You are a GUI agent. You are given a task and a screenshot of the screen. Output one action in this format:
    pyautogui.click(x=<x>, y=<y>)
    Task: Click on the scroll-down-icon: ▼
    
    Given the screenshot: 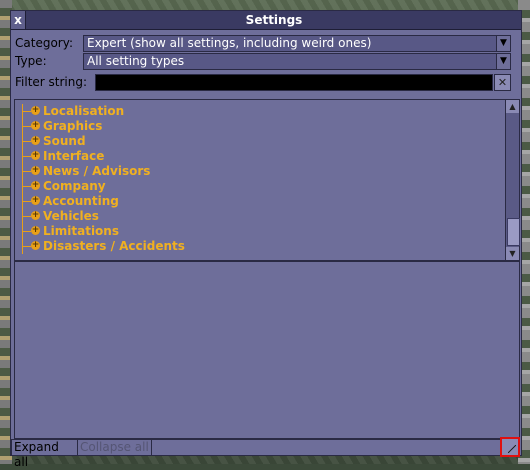 What is the action you would take?
    pyautogui.click(x=512, y=253)
    